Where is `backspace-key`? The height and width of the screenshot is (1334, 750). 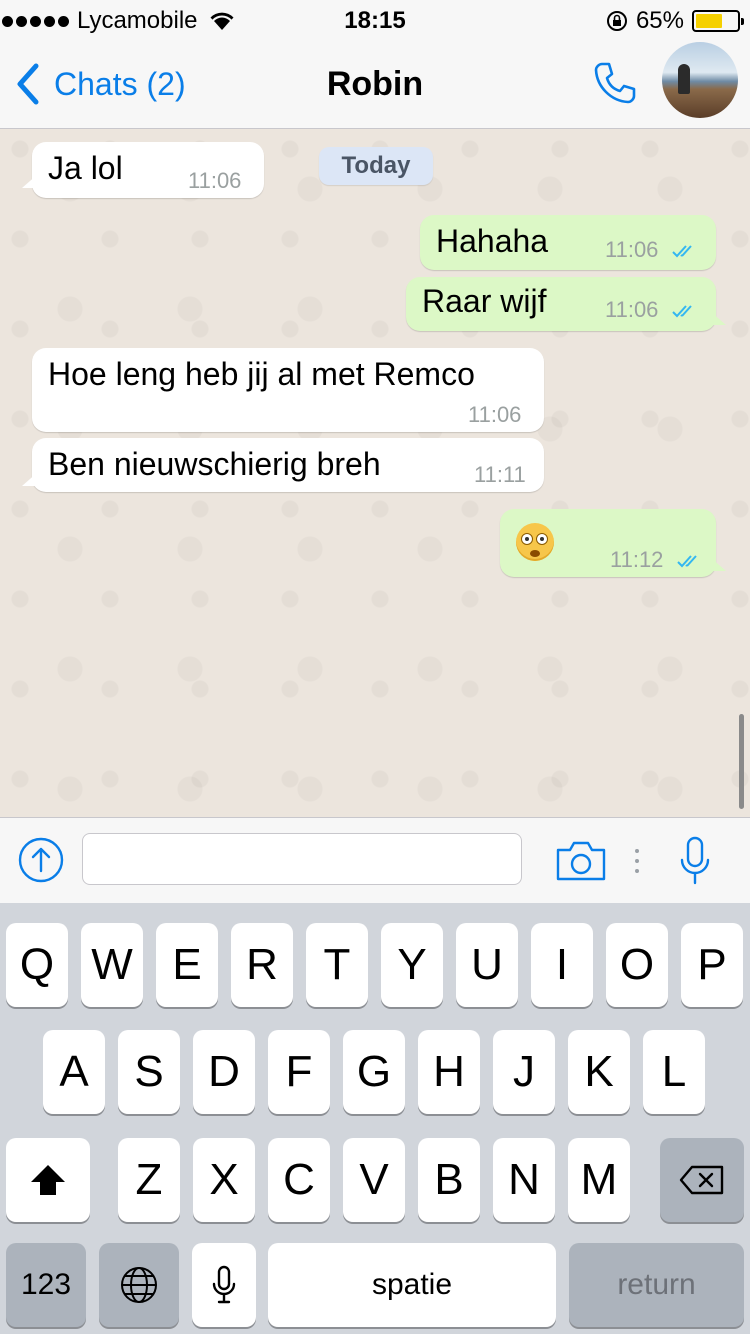
backspace-key is located at coordinates (702, 1180).